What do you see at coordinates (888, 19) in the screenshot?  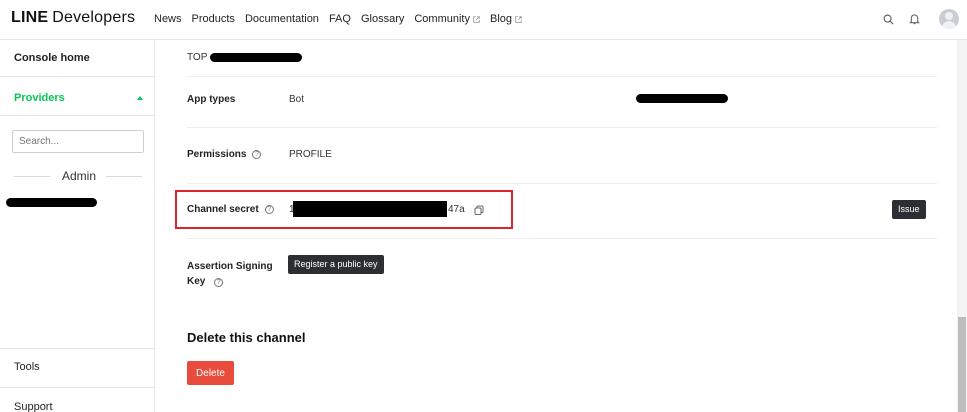 I see `search-icon` at bounding box center [888, 19].